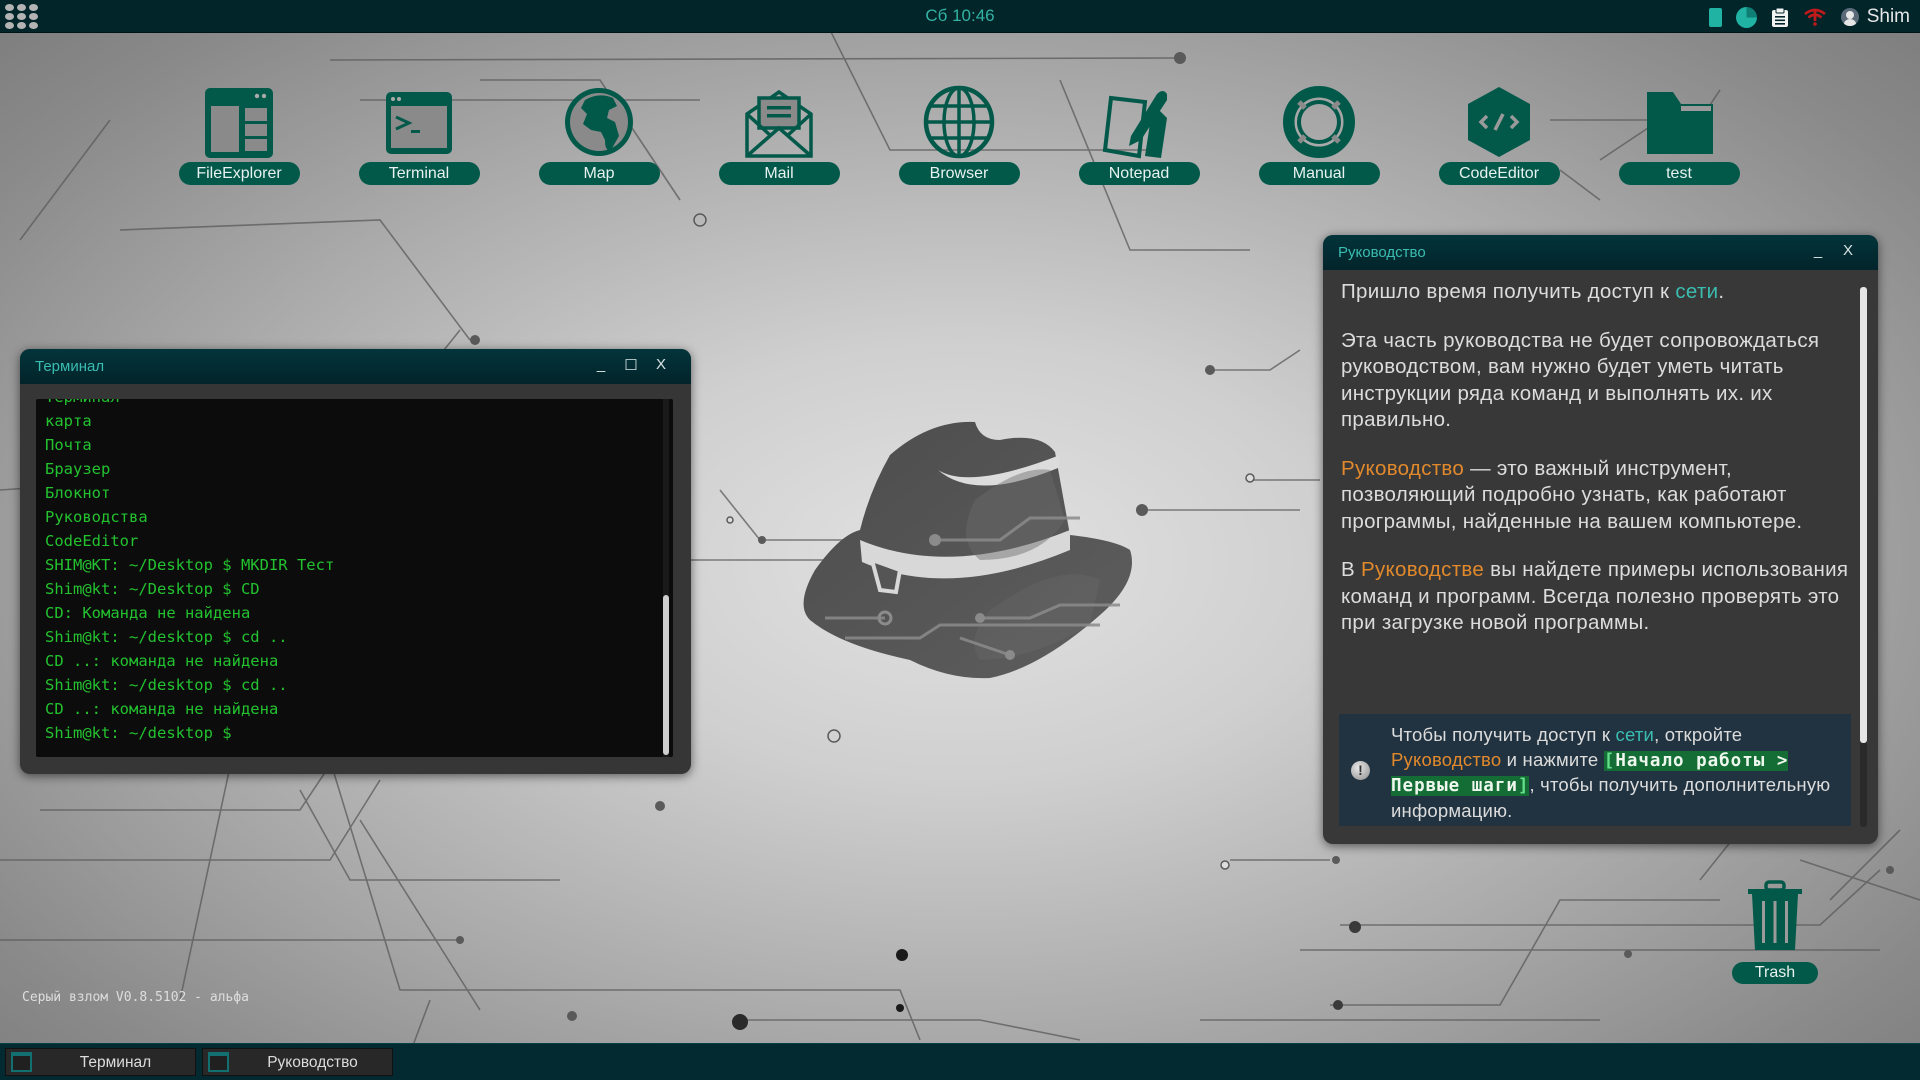 The image size is (1920, 1080). Describe the element at coordinates (68, 445) in the screenshot. I see `terminal-line: Почта` at that location.